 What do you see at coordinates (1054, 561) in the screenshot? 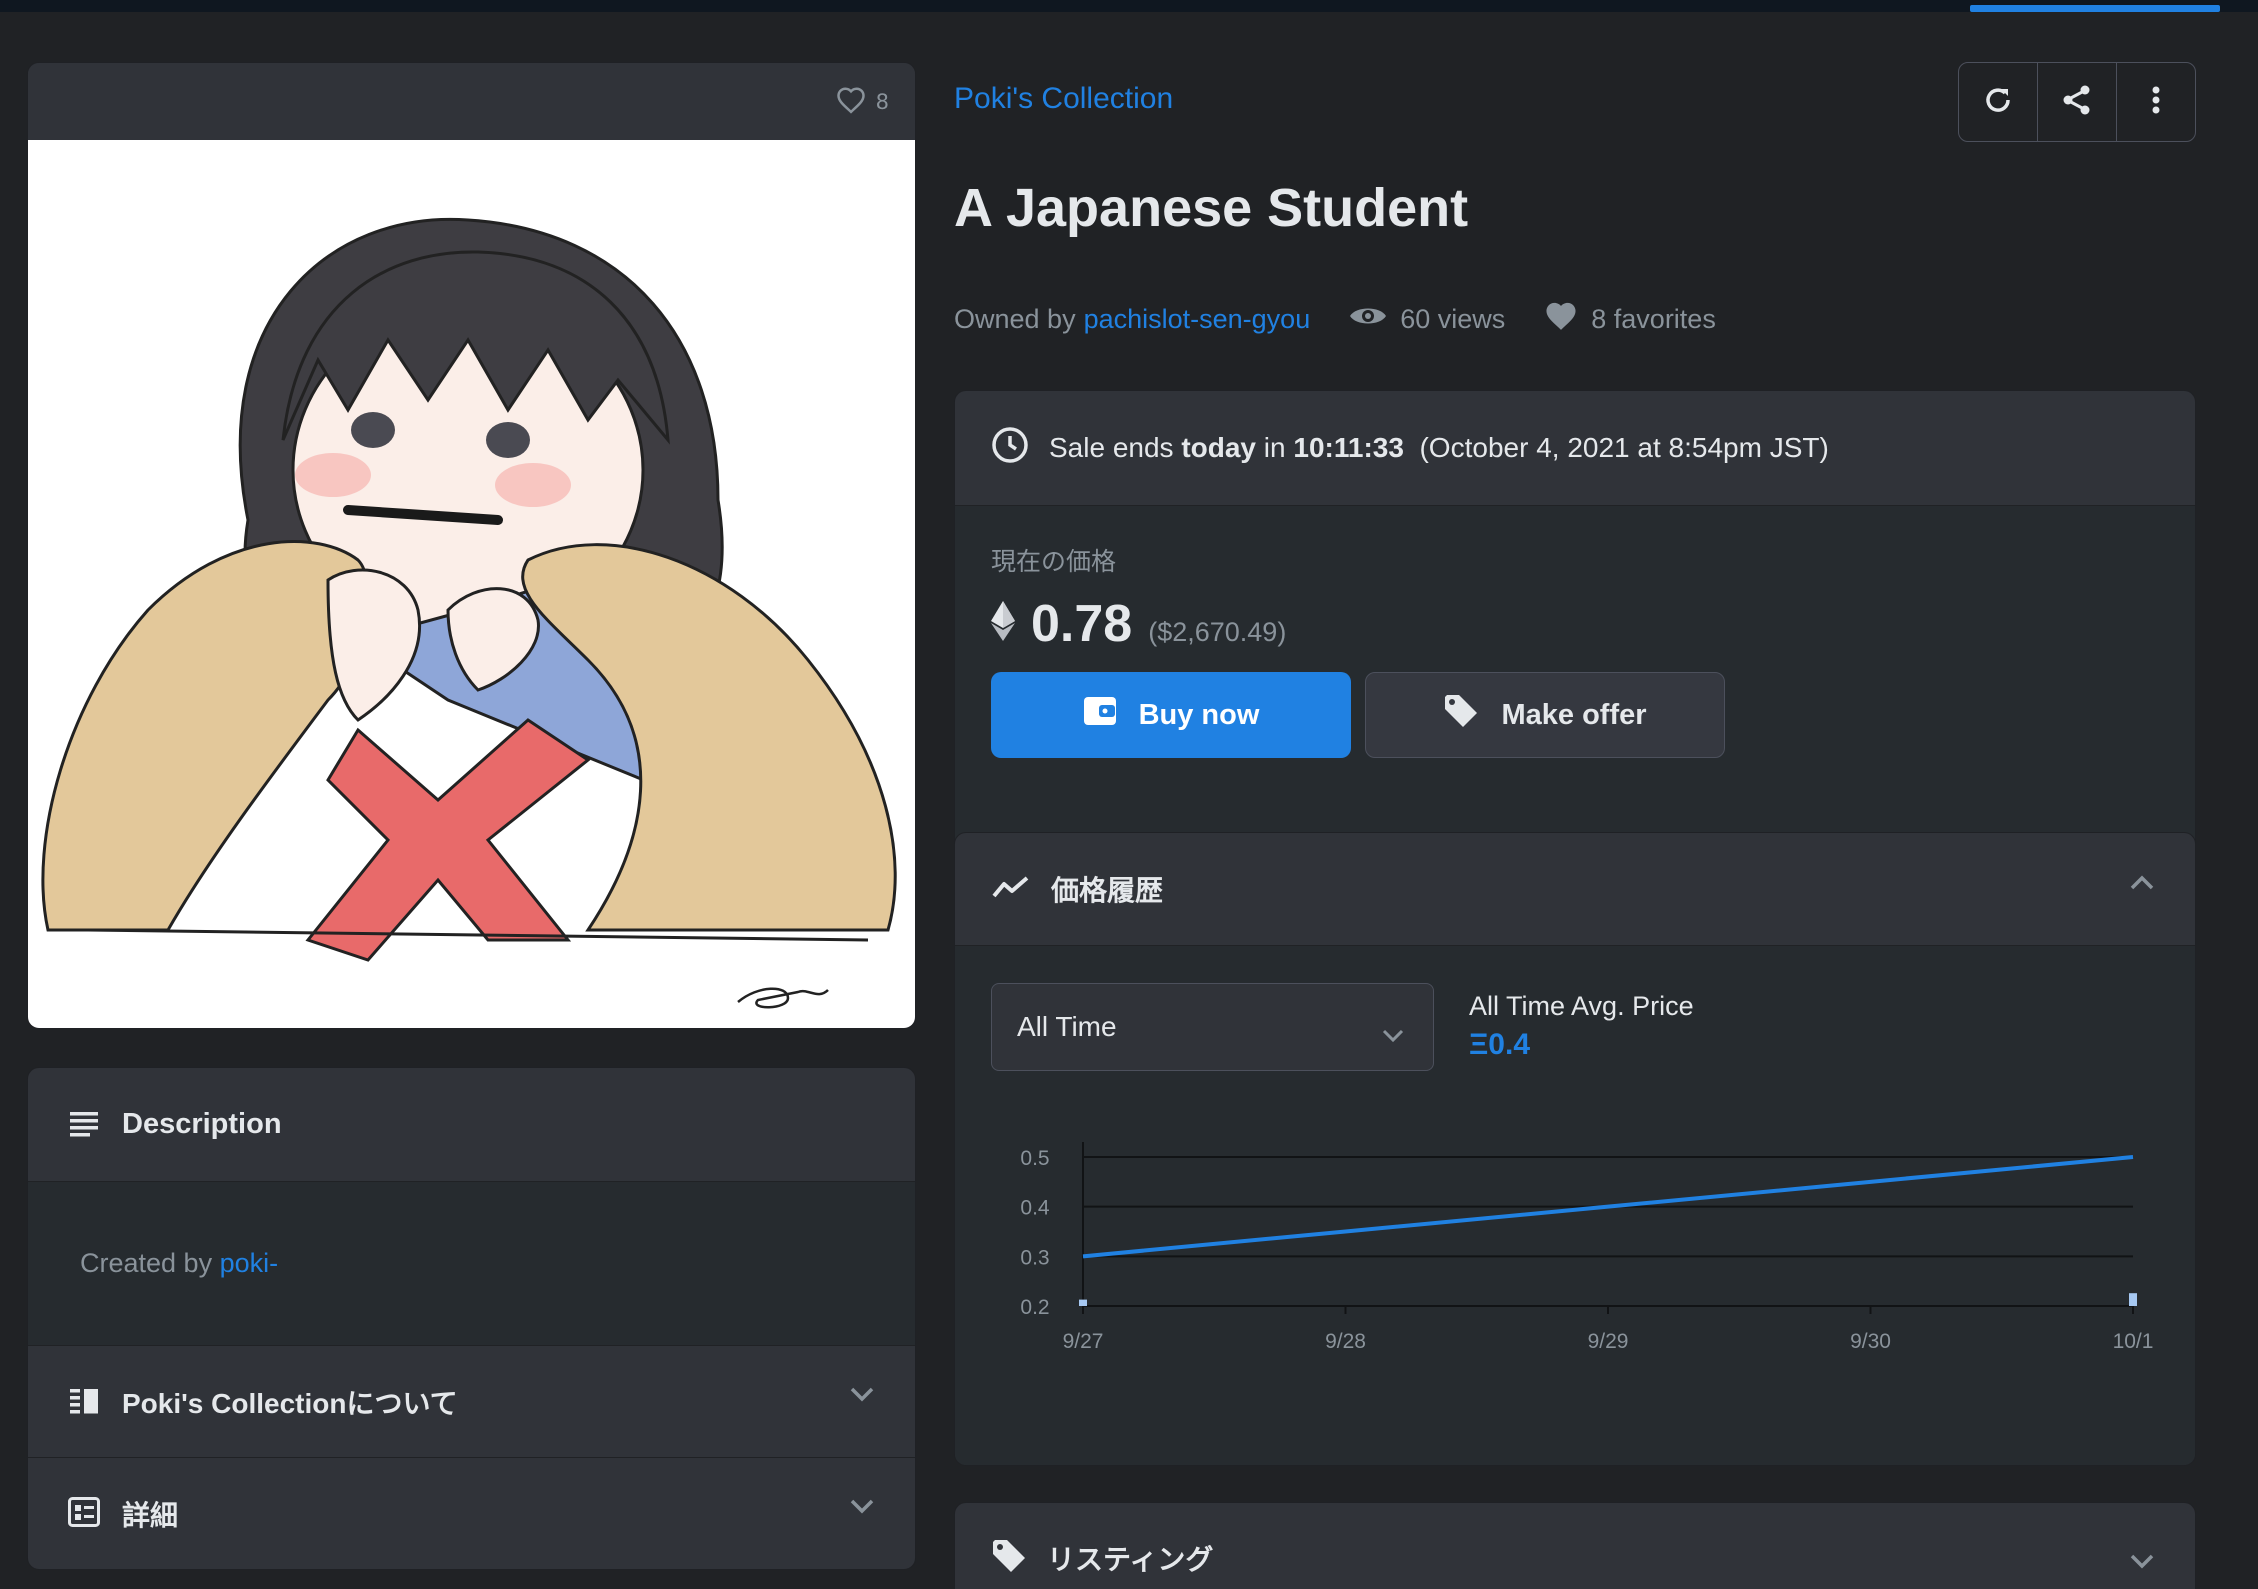
I see `current-price-label: 現在の価格` at bounding box center [1054, 561].